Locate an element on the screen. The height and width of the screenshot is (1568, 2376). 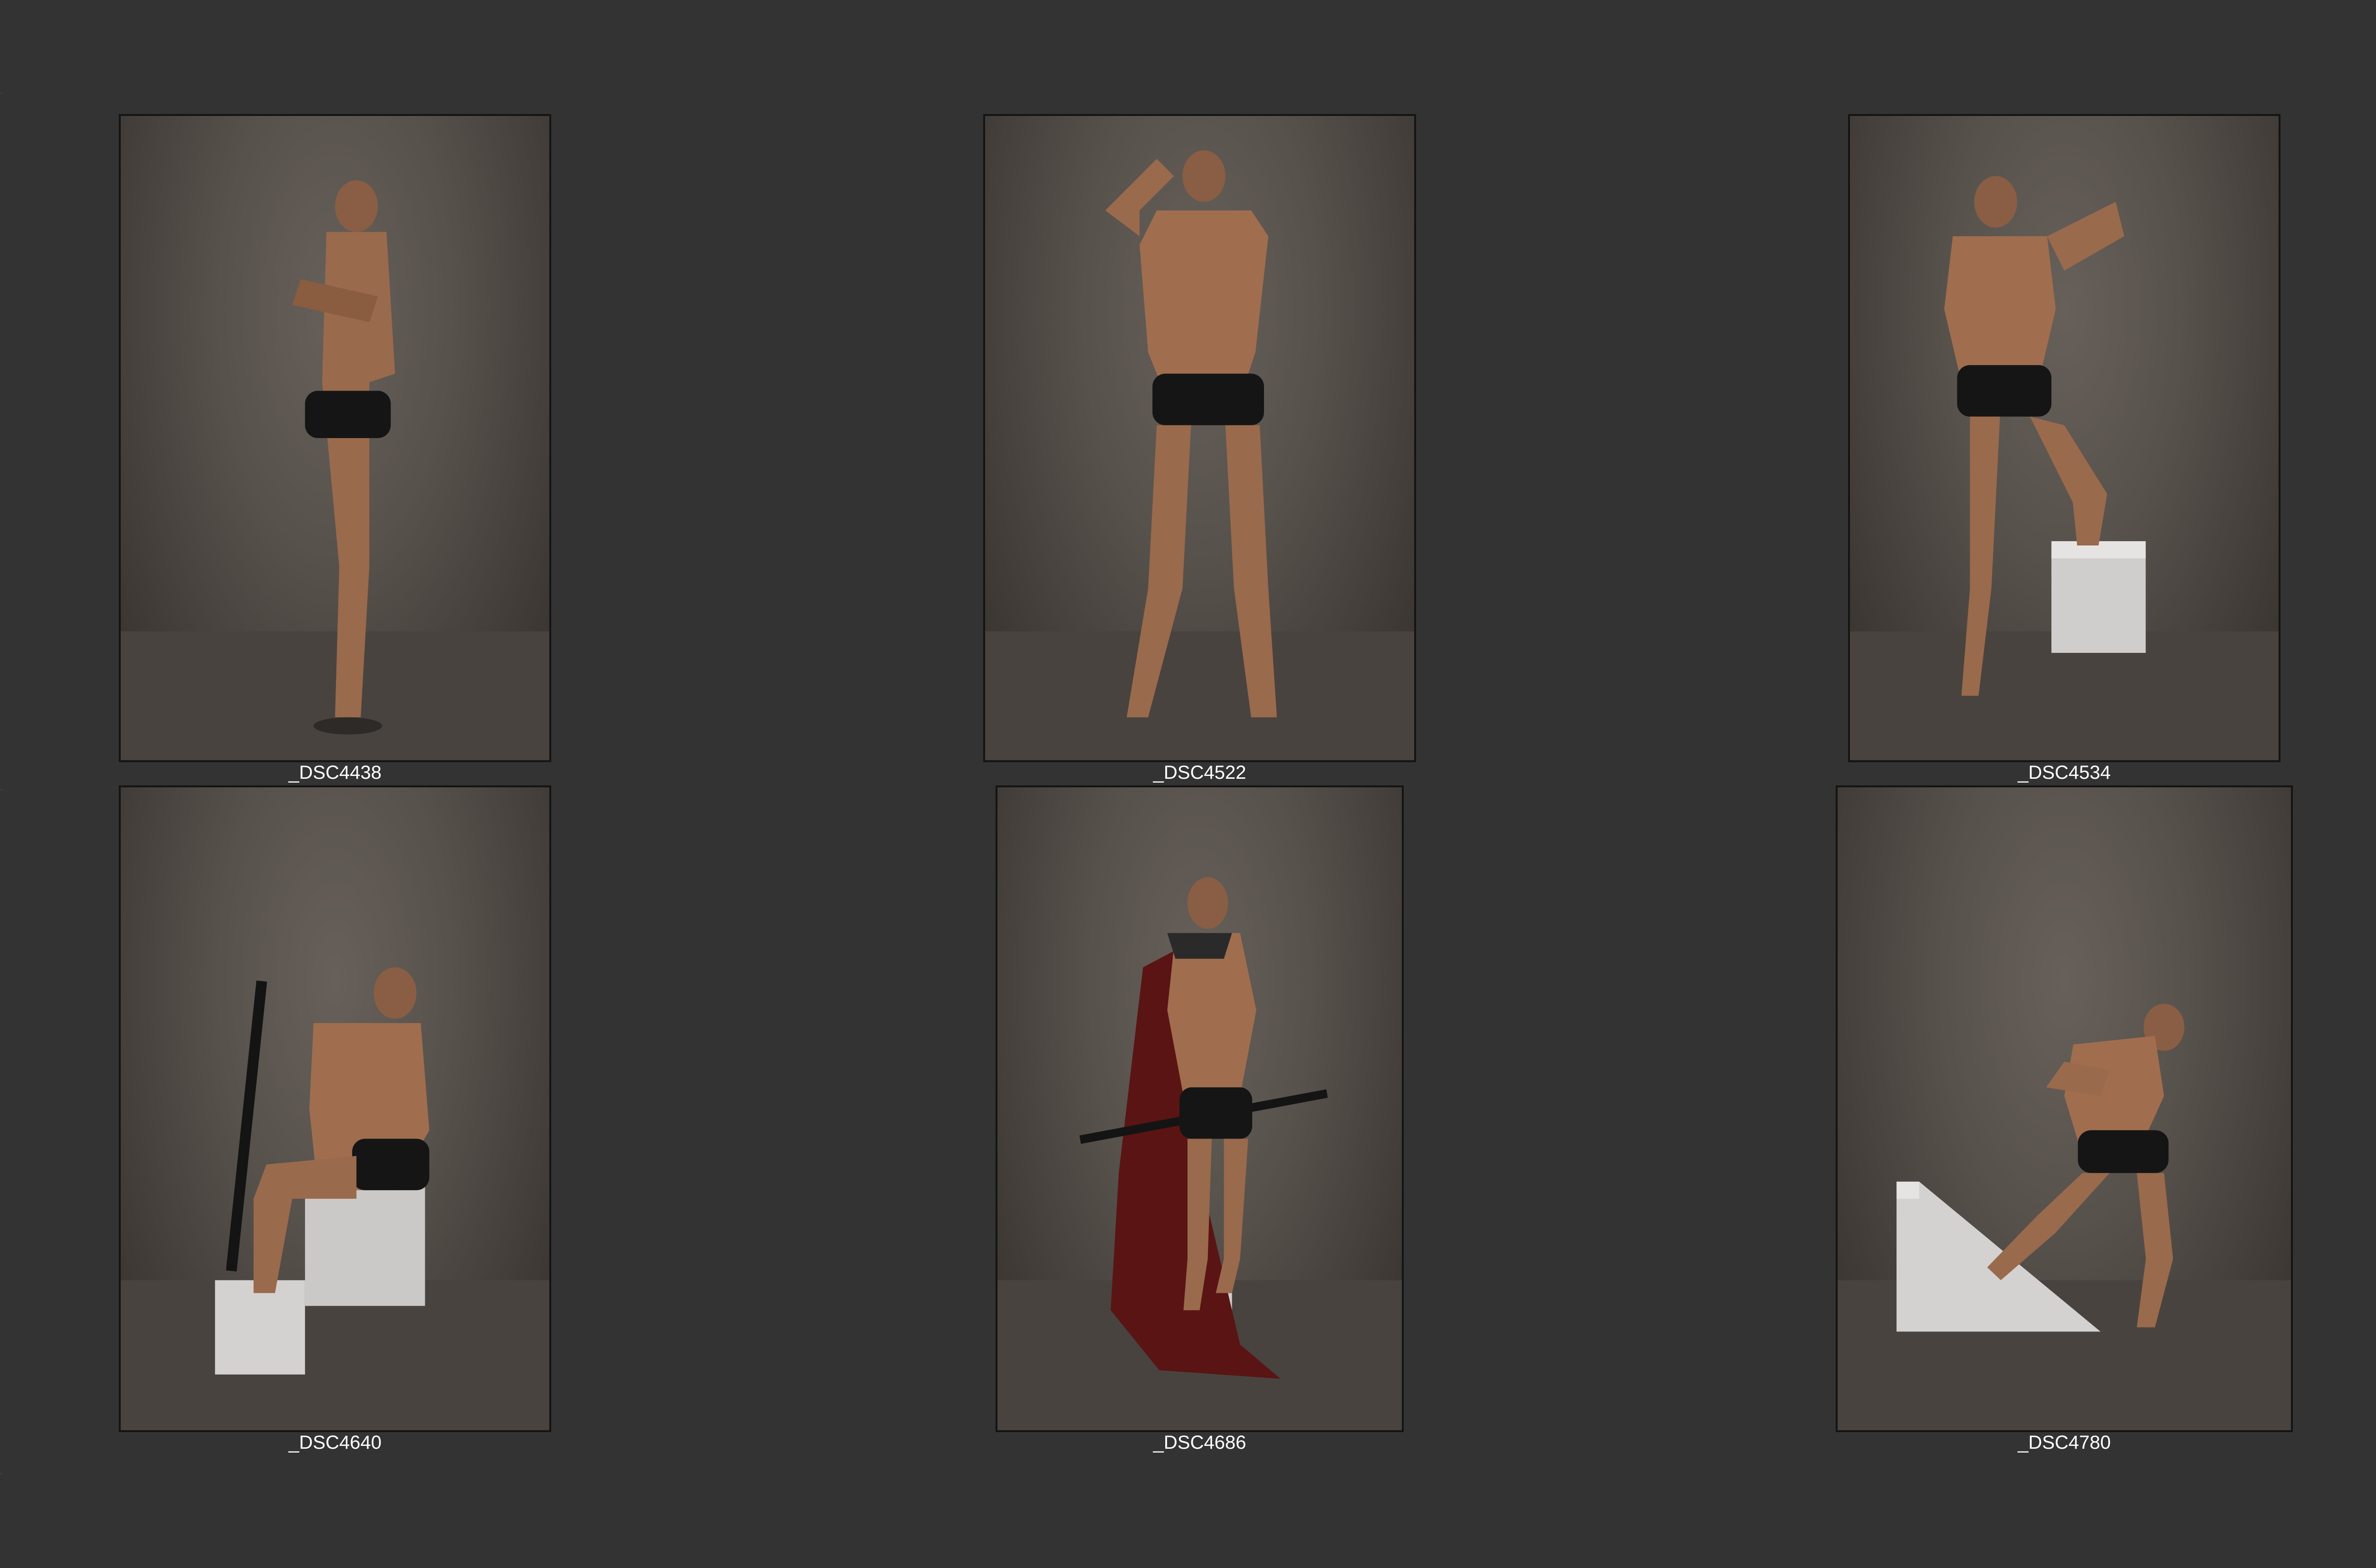
photo-filename: _DSC4534 is located at coordinates (2064, 772).